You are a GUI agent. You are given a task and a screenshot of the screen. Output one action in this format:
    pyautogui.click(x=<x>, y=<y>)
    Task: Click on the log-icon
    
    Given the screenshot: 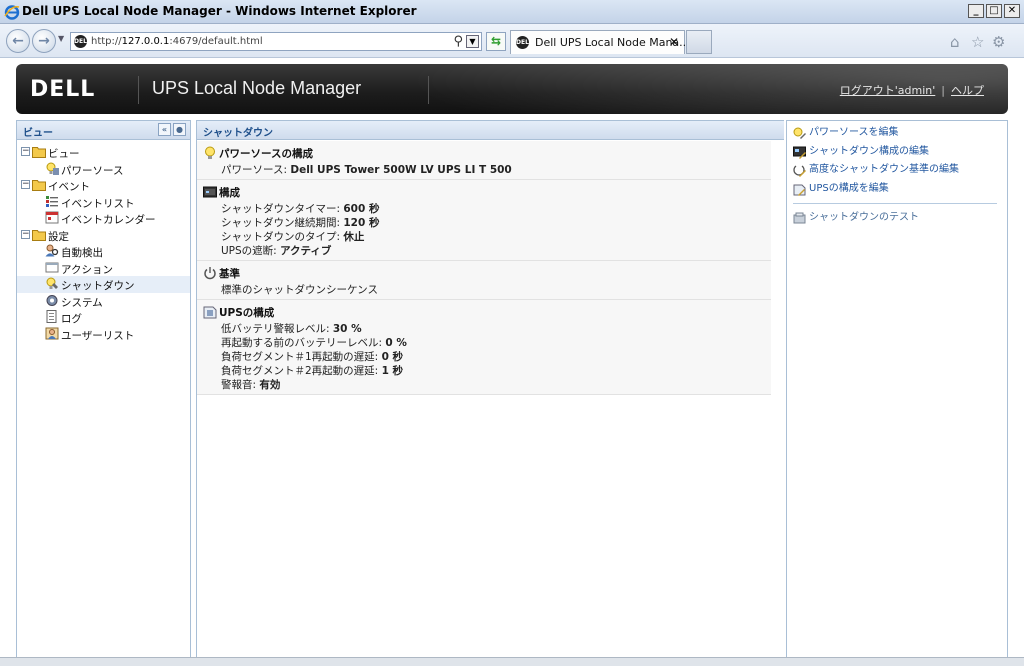 What is the action you would take?
    pyautogui.click(x=52, y=316)
    